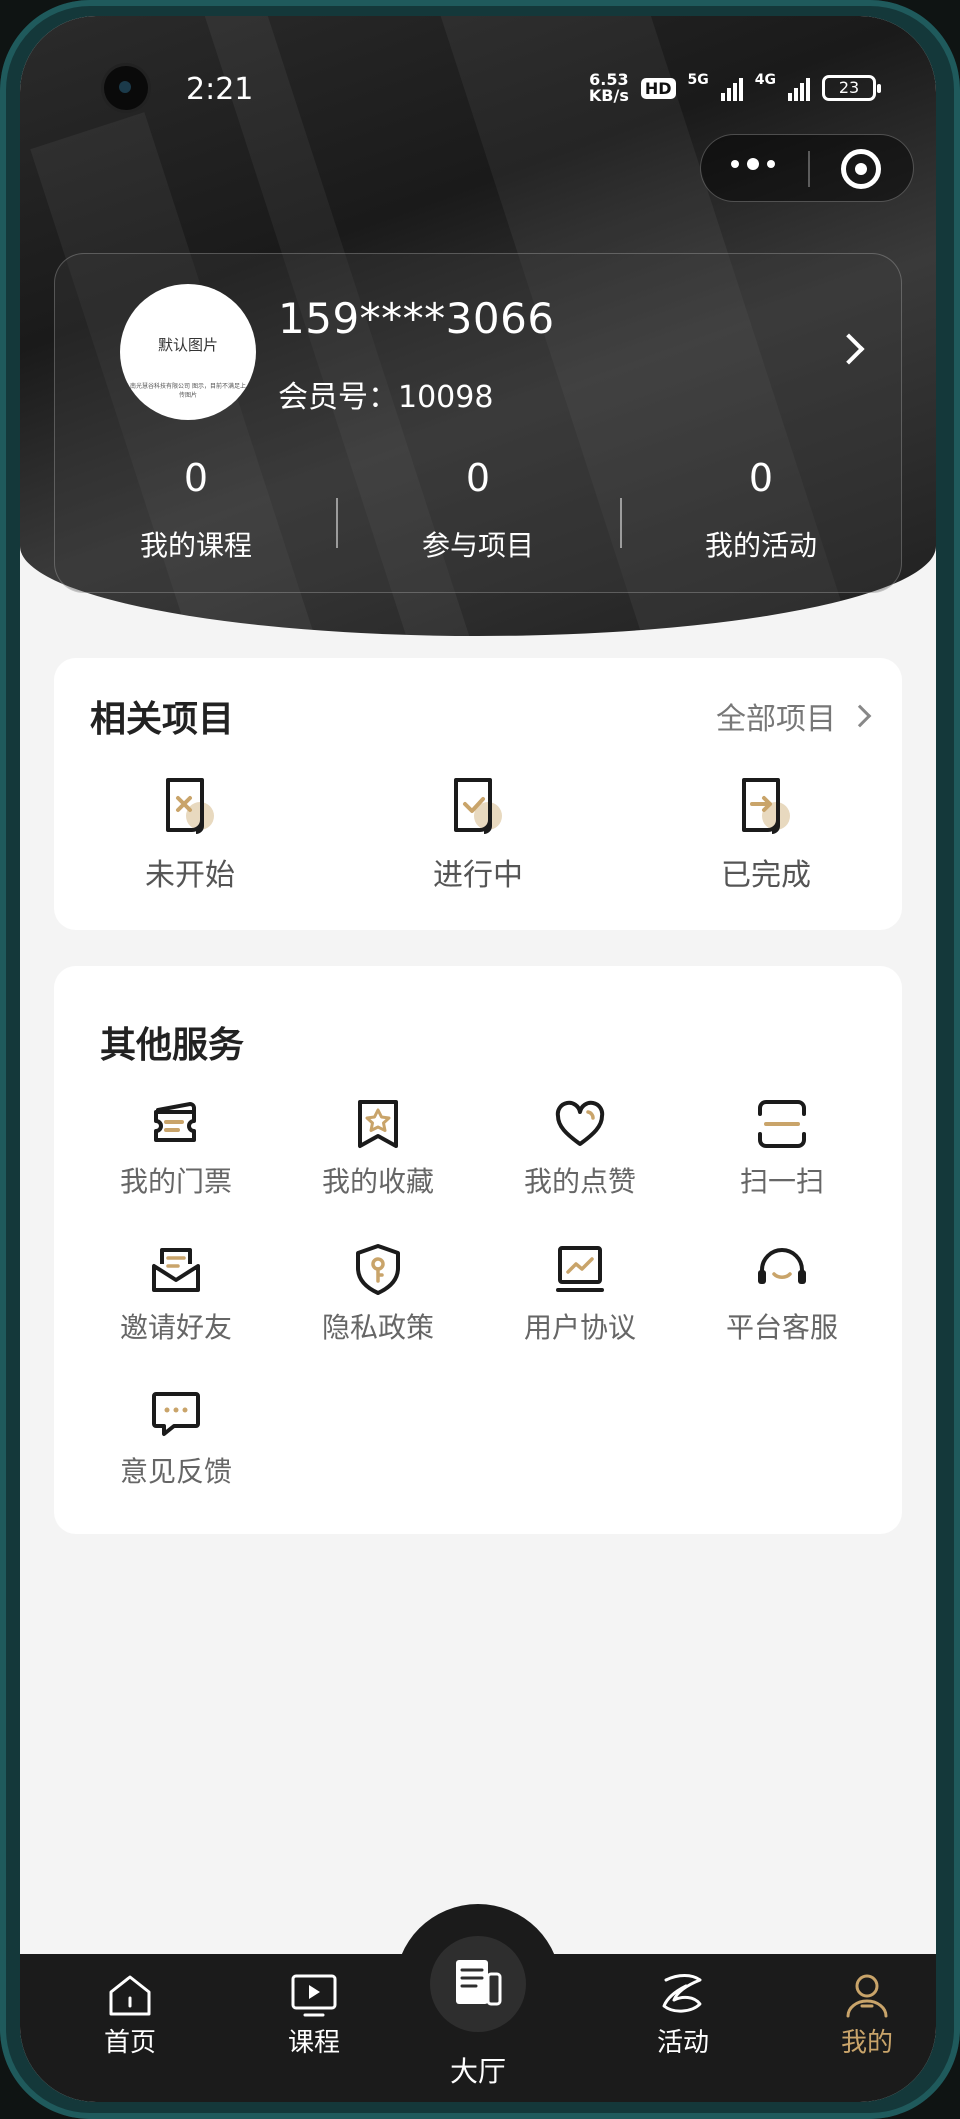  What do you see at coordinates (580, 1294) in the screenshot?
I see `service-user-agreement: 用户协议` at bounding box center [580, 1294].